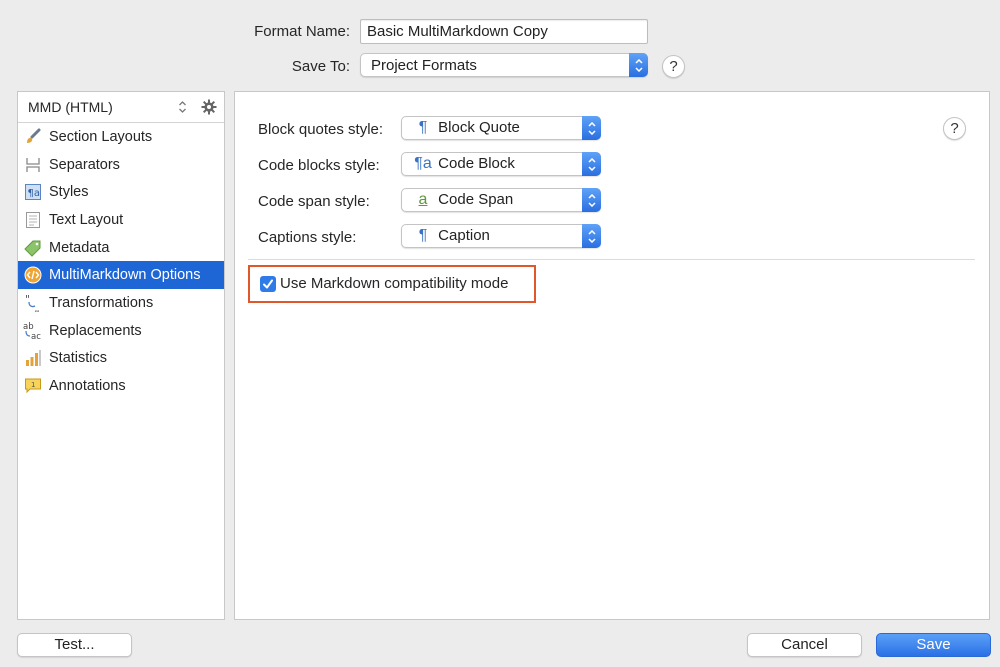 The width and height of the screenshot is (1000, 667). I want to click on sidebar-item-label: Separators, so click(84, 164).